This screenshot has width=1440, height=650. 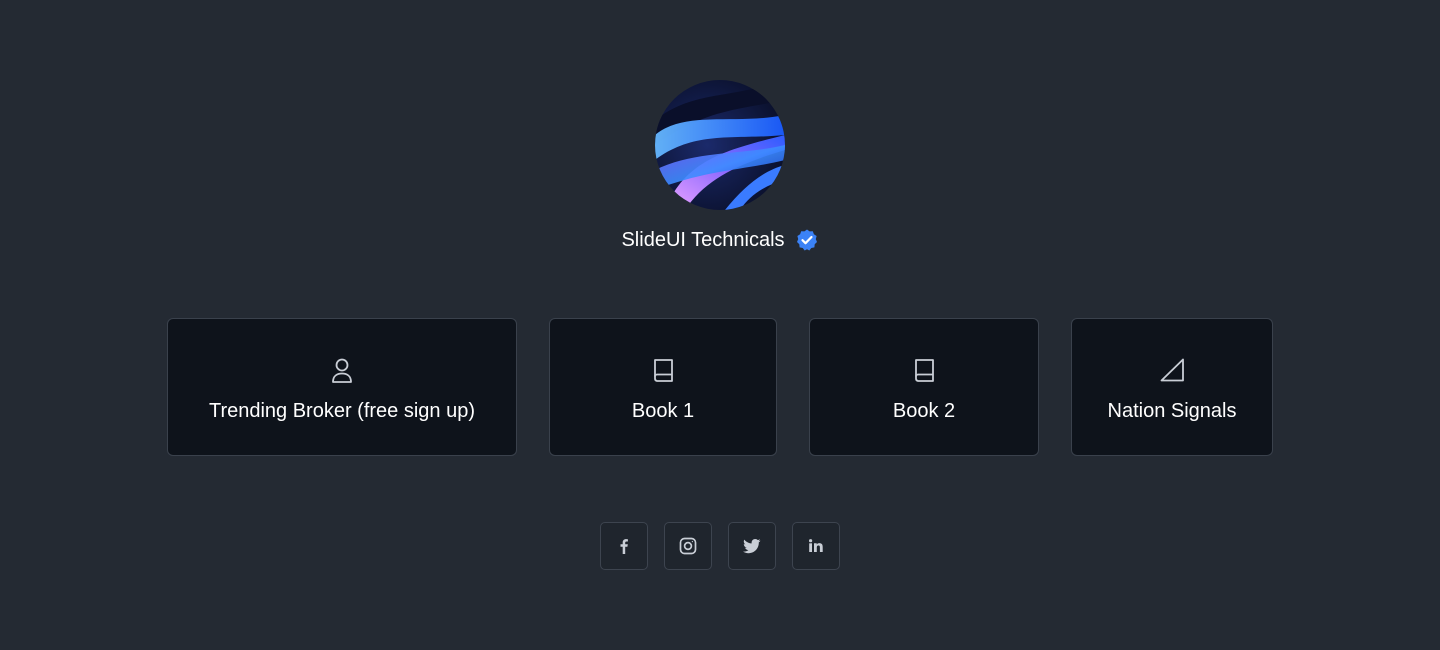 I want to click on twitter-icon, so click(x=752, y=546).